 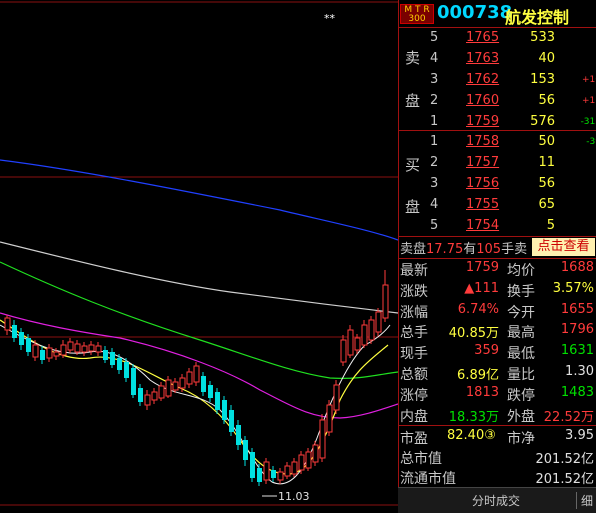 I want to click on bid-volume: 11, so click(x=546, y=162).